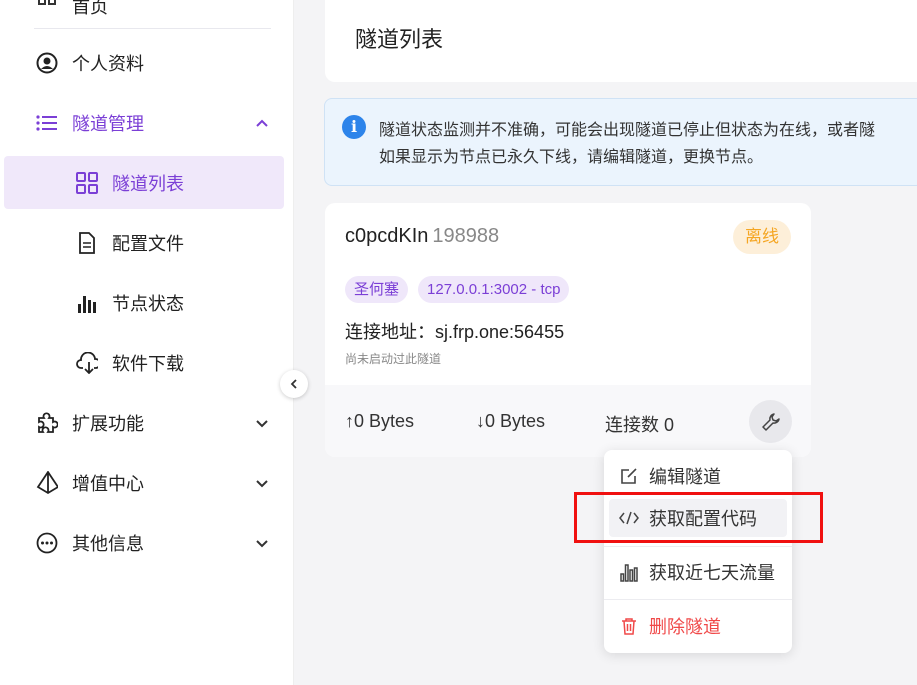 Image resolution: width=917 pixels, height=685 pixels. Describe the element at coordinates (511, 421) in the screenshot. I see `download-traffic: ↓0 Bytes` at that location.